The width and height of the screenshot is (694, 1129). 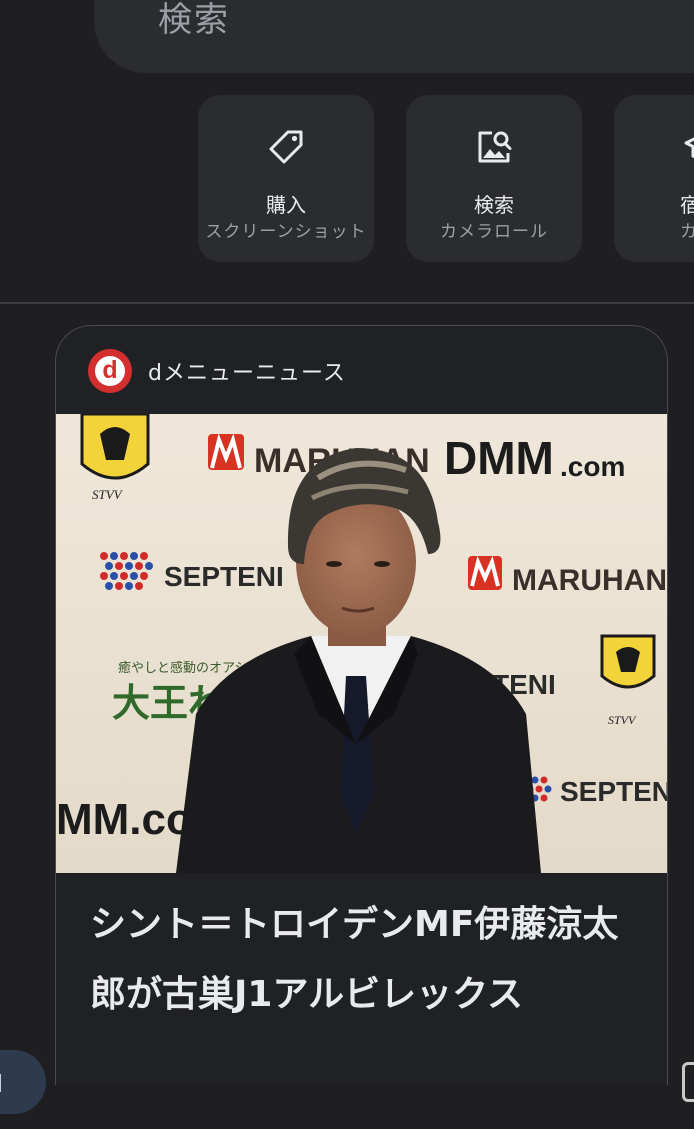 I want to click on chip-title: 検索, so click(x=494, y=205).